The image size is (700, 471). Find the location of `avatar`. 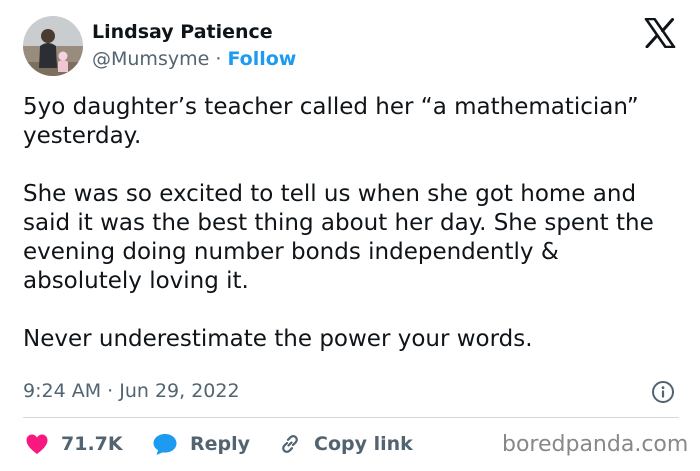

avatar is located at coordinates (53, 46).